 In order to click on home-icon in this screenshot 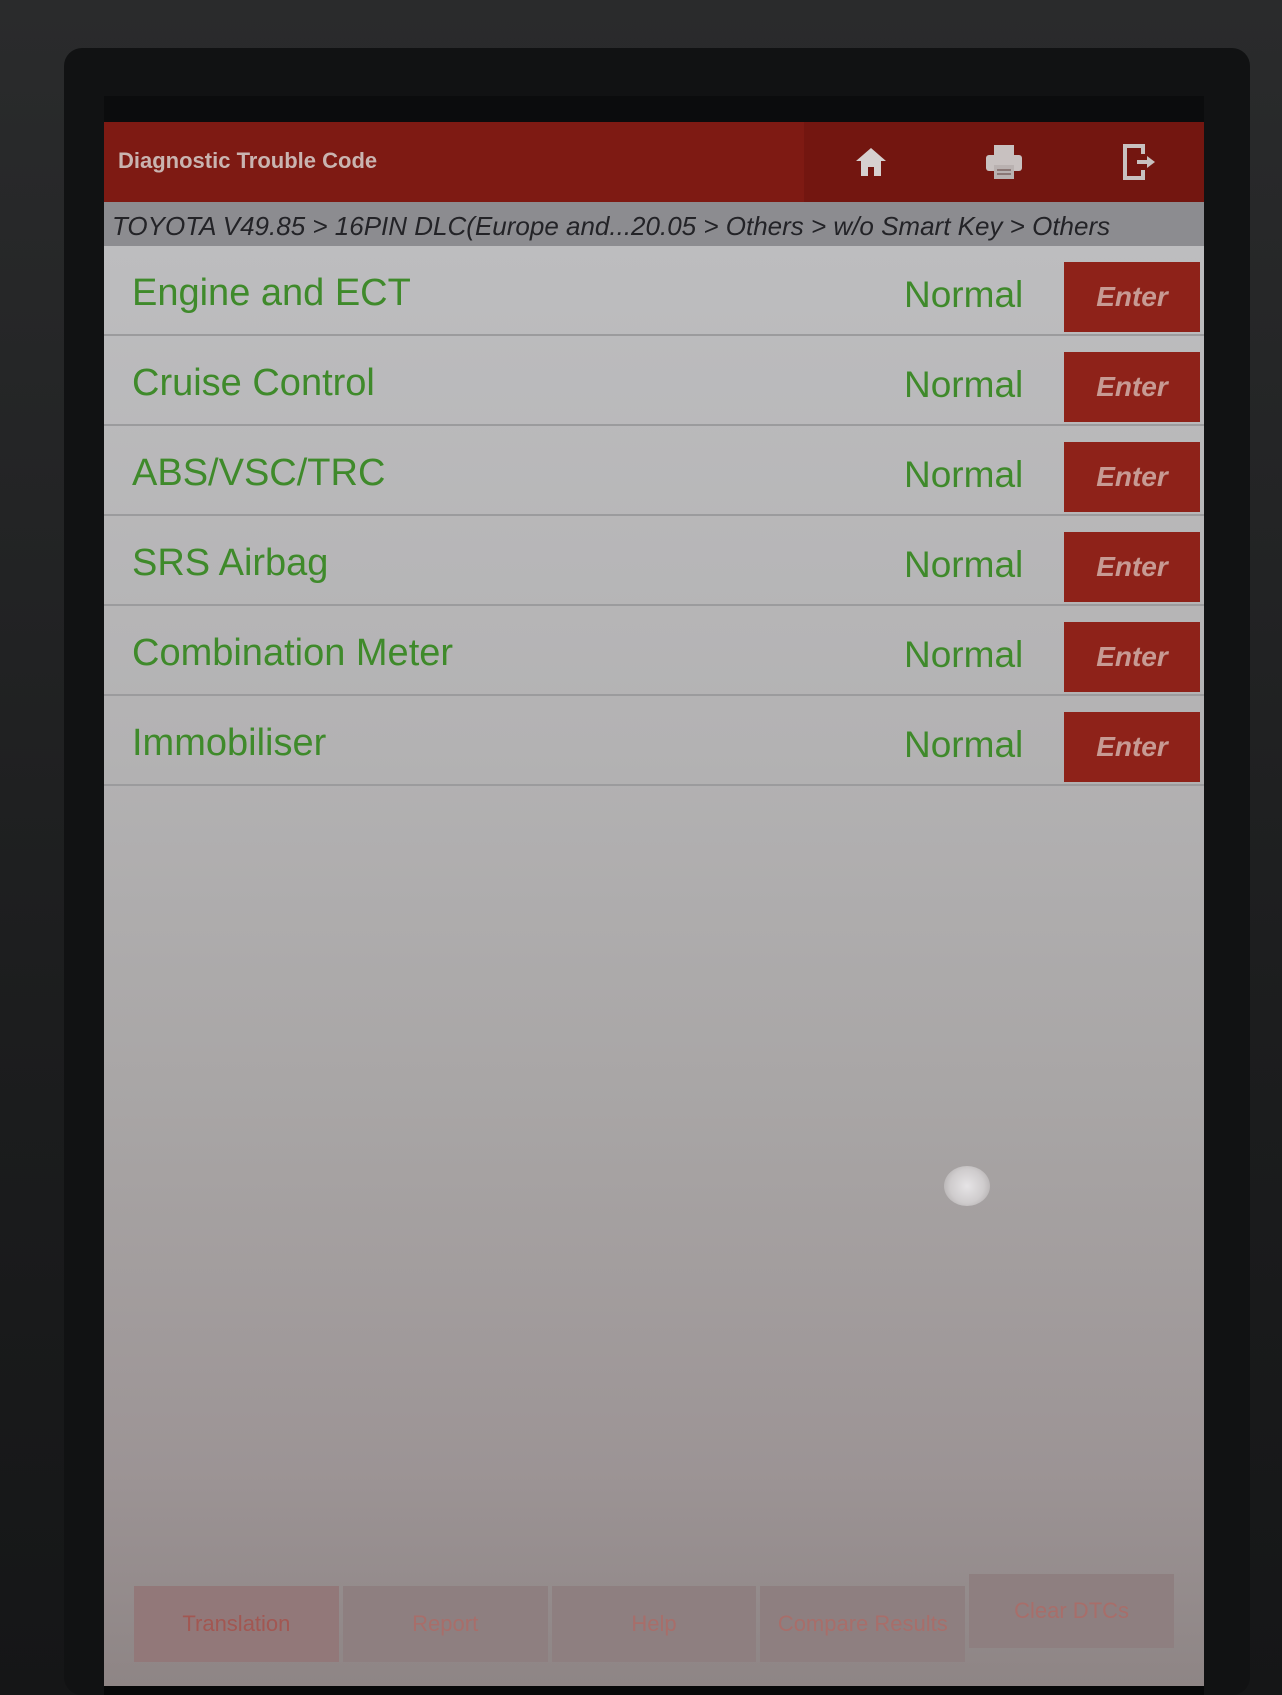, I will do `click(870, 162)`.